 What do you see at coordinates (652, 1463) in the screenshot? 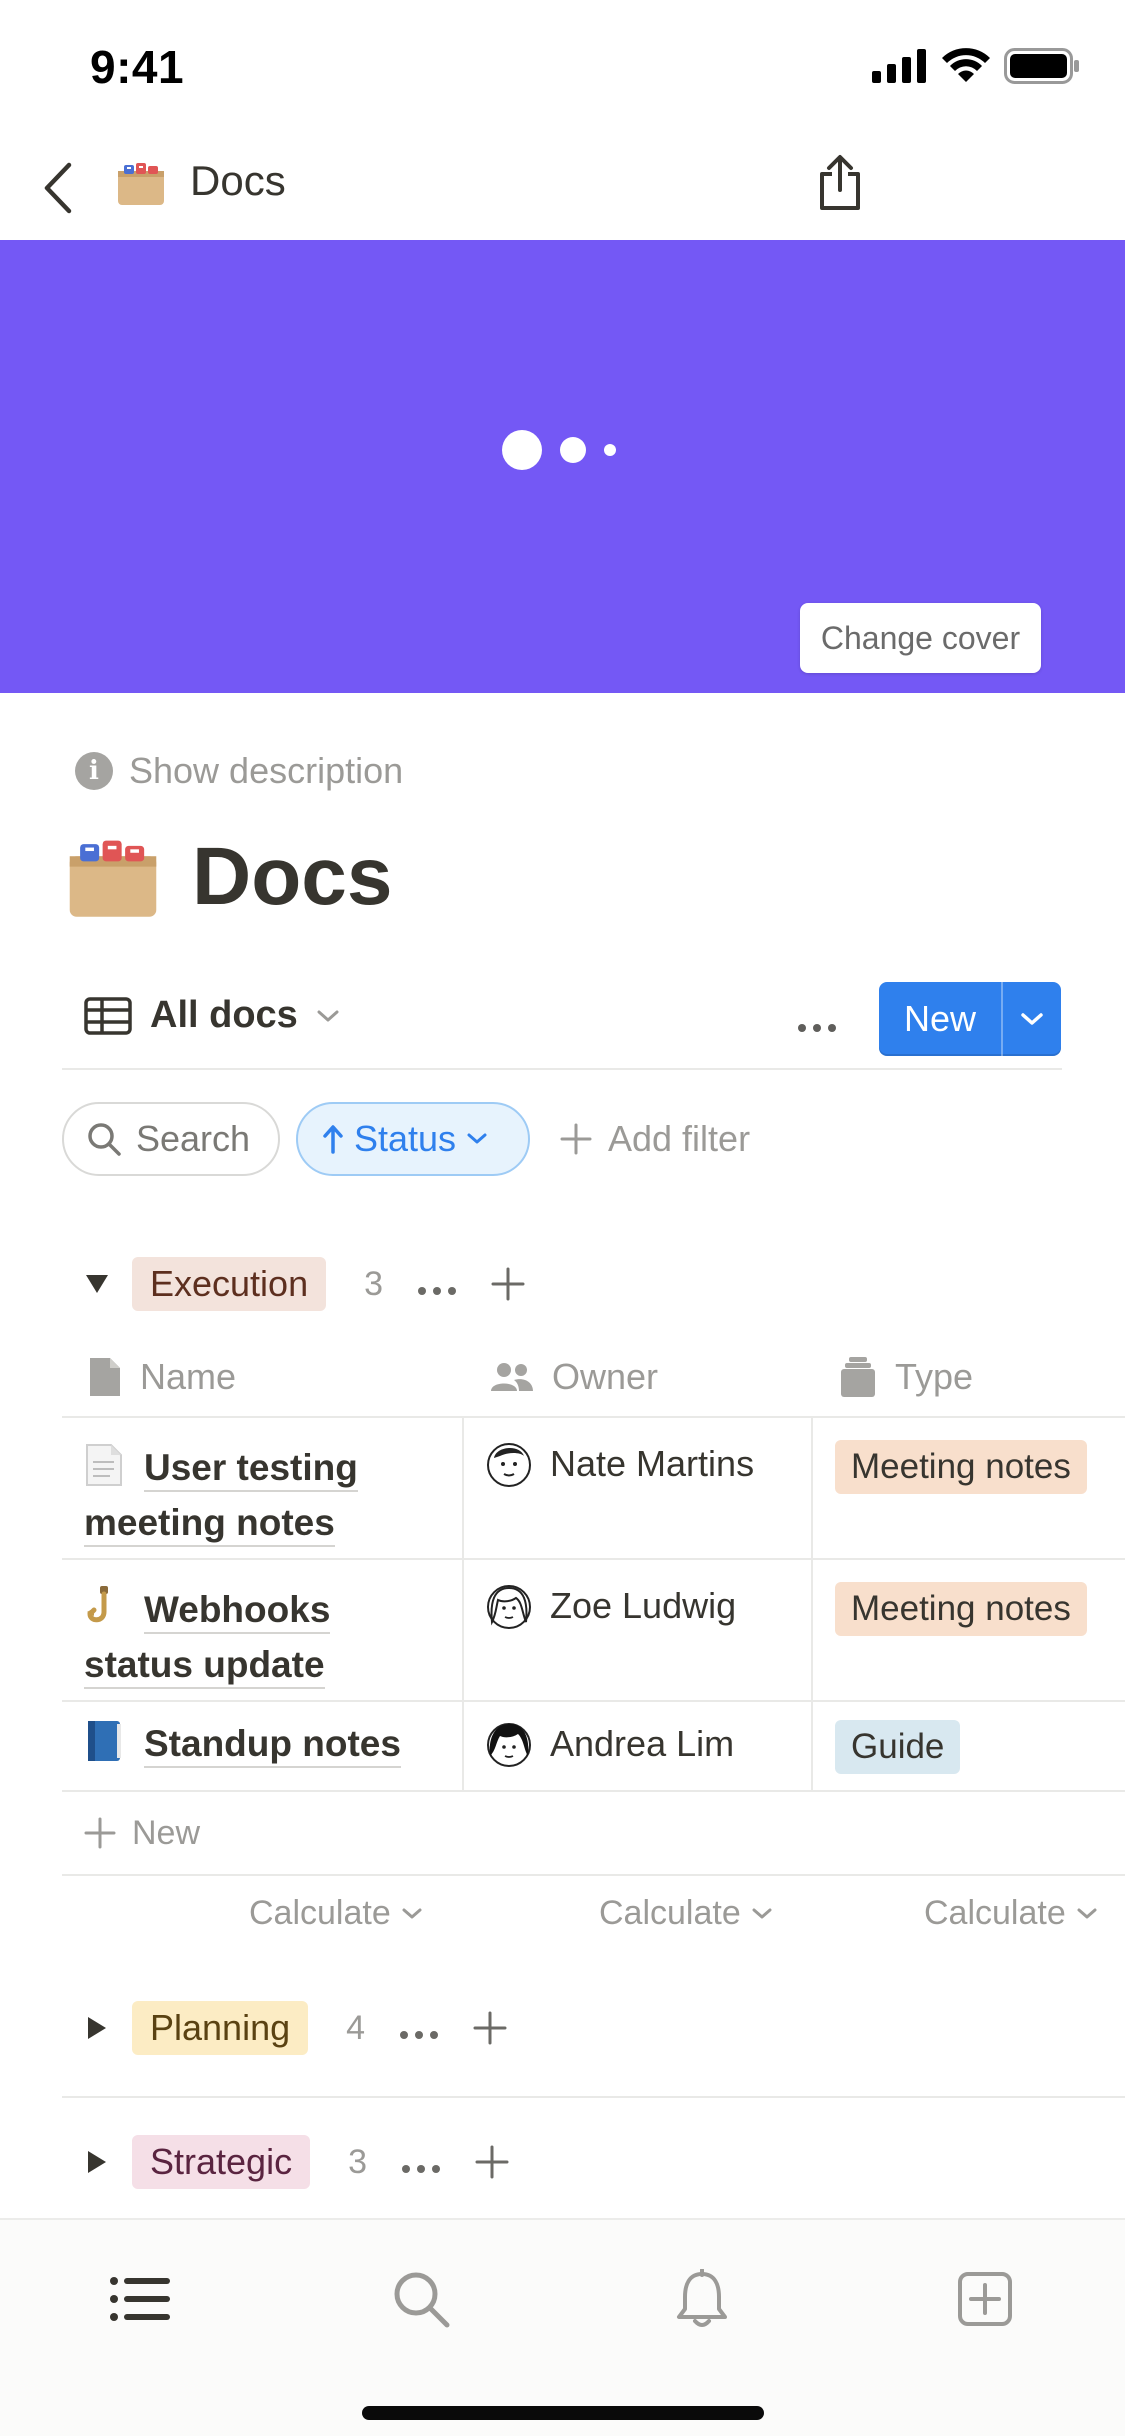
I see `owner-name: Nate Martins` at bounding box center [652, 1463].